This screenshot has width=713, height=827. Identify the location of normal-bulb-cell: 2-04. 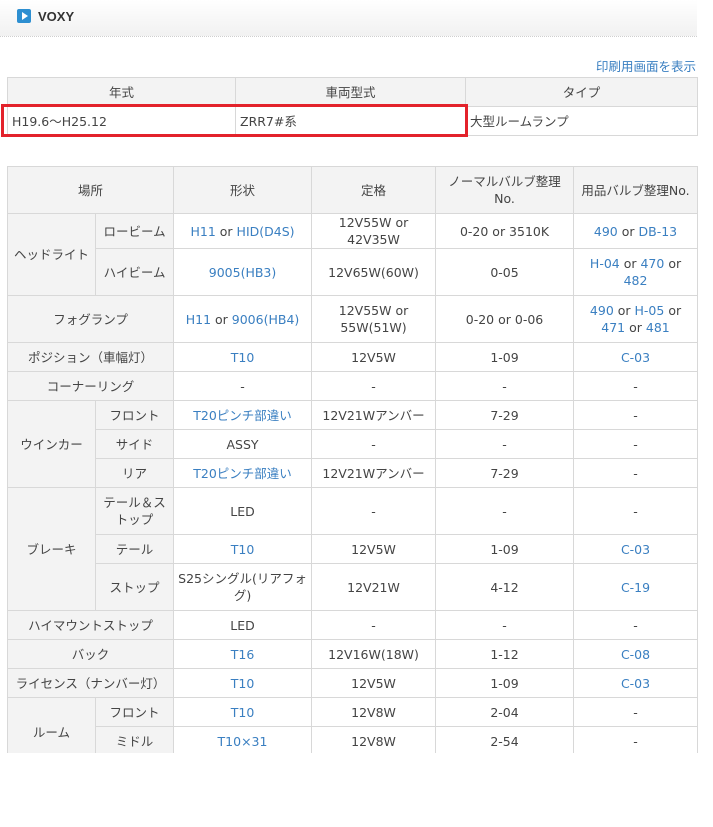
(505, 712).